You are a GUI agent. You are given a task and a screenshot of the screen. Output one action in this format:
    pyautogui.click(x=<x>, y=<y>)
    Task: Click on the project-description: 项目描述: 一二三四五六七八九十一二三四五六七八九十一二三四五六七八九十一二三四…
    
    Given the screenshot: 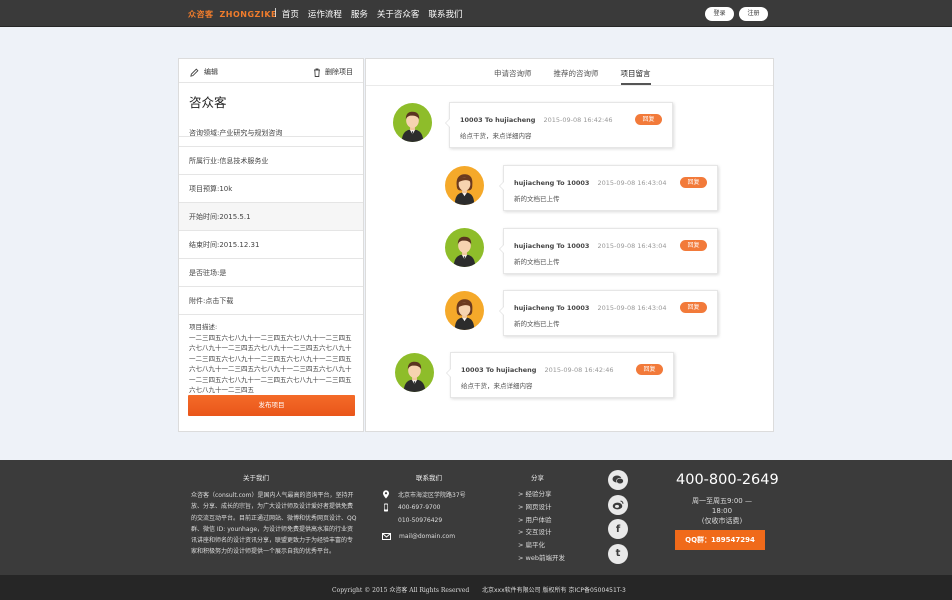 What is the action you would take?
    pyautogui.click(x=271, y=355)
    